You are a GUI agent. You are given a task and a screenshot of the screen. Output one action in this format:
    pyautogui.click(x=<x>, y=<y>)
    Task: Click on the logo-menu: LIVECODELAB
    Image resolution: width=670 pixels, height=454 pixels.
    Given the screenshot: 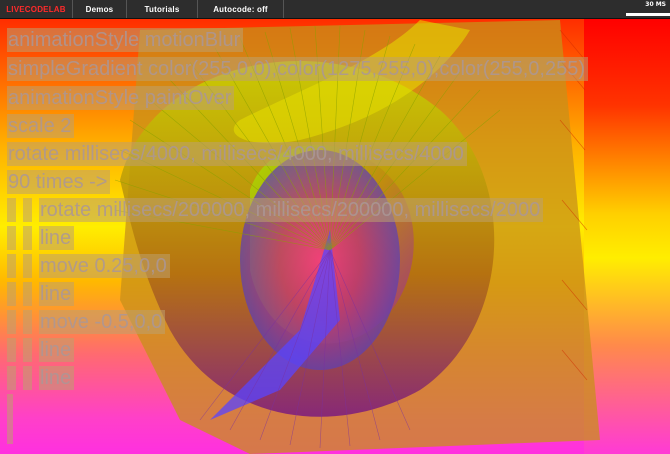 What is the action you would take?
    pyautogui.click(x=36, y=9)
    